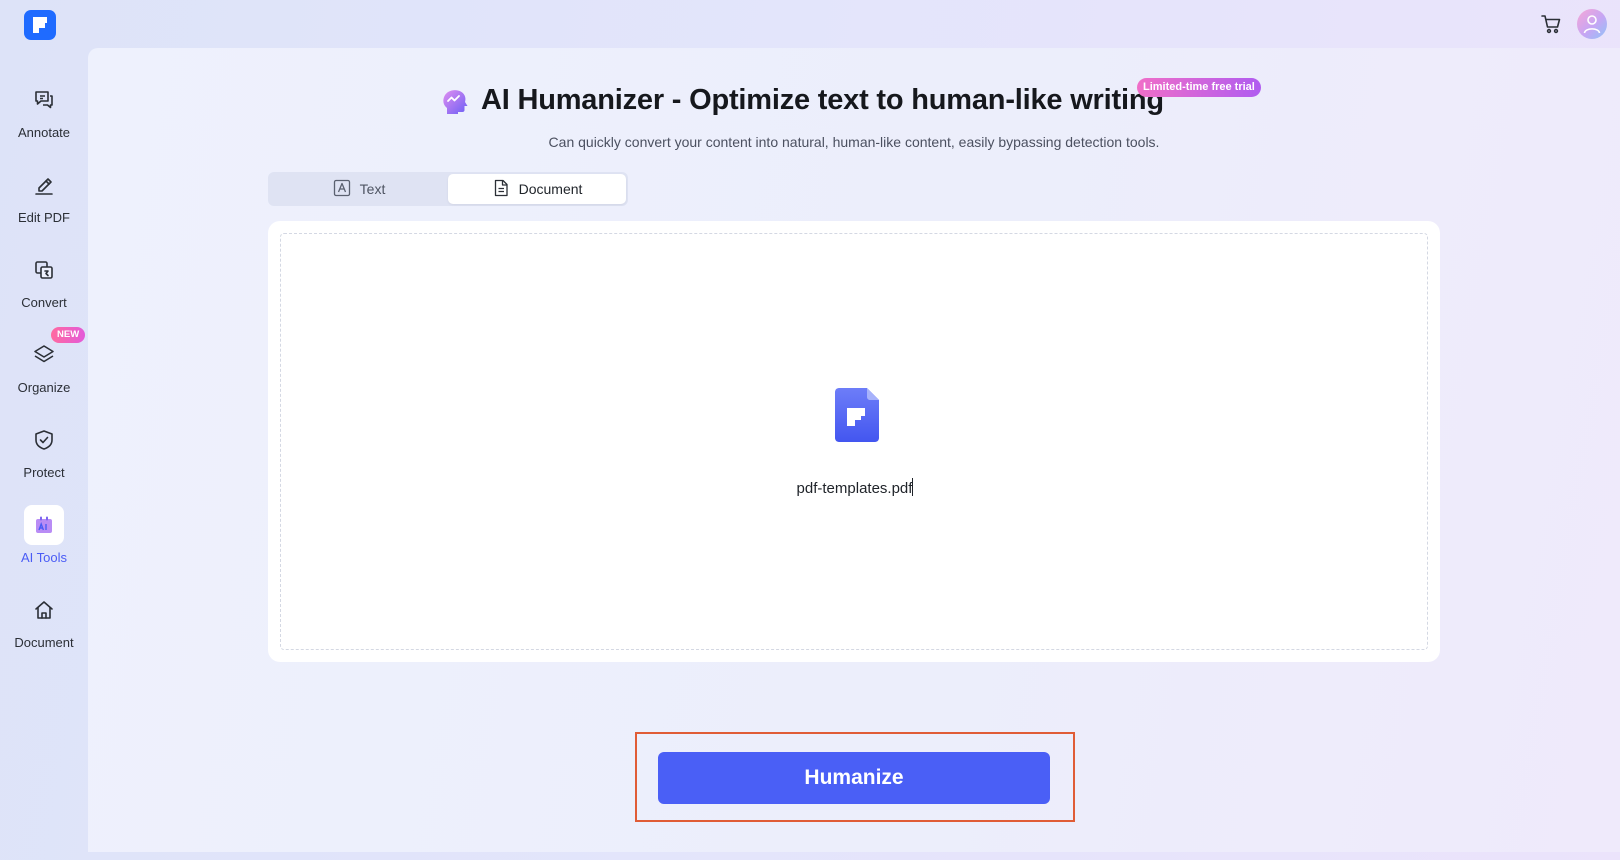 This screenshot has width=1620, height=860. I want to click on ai-humanizer-head-icon, so click(455, 102).